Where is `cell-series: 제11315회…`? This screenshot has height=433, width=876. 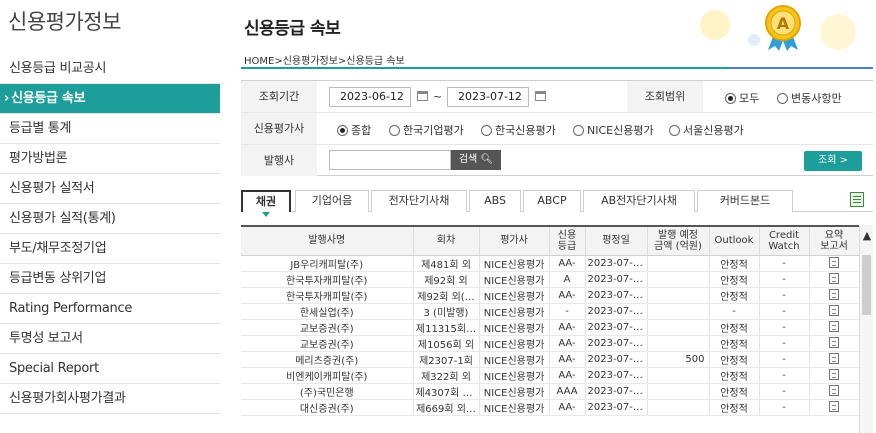
cell-series: 제11315회… is located at coordinates (446, 327).